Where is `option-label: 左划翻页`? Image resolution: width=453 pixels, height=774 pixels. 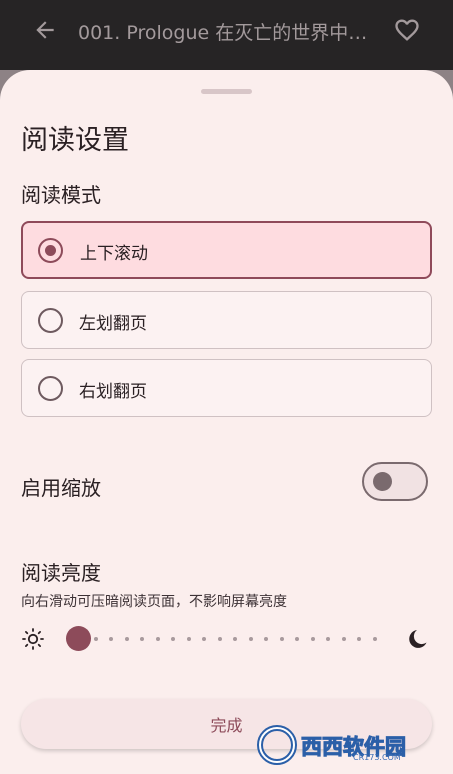 option-label: 左划翻页 is located at coordinates (113, 324).